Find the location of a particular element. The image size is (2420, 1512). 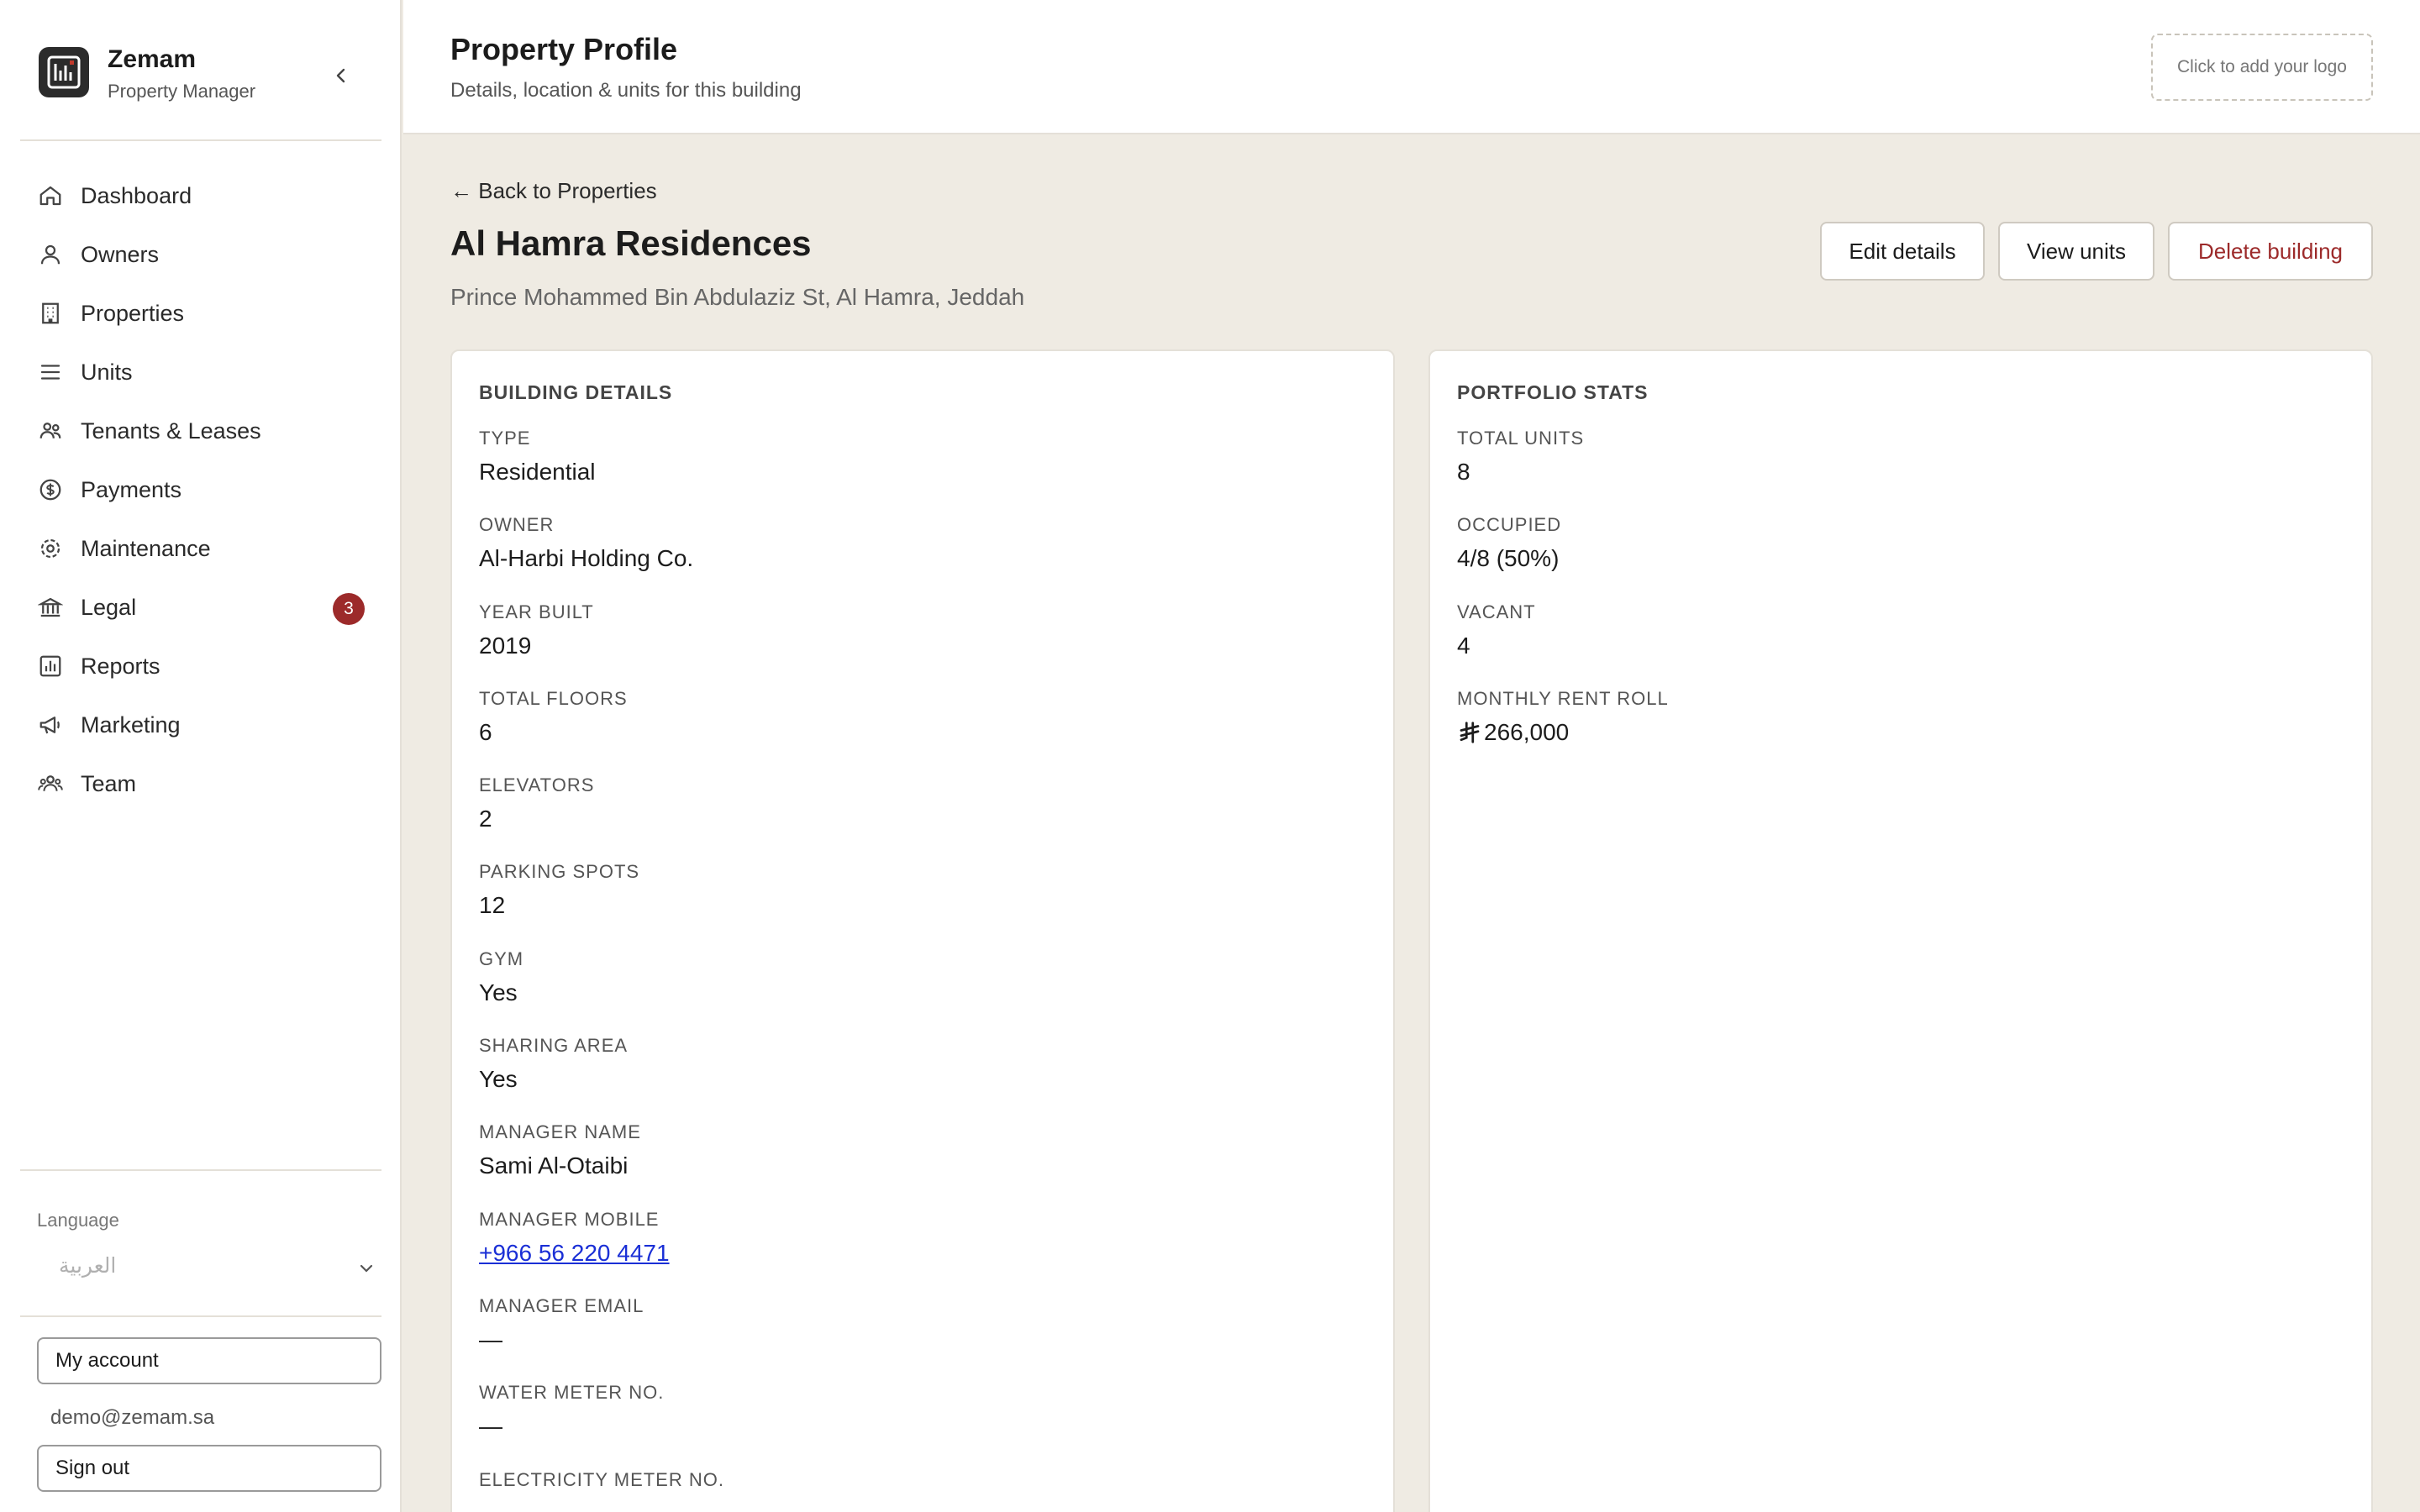

megaphone-icon is located at coordinates (51, 724).